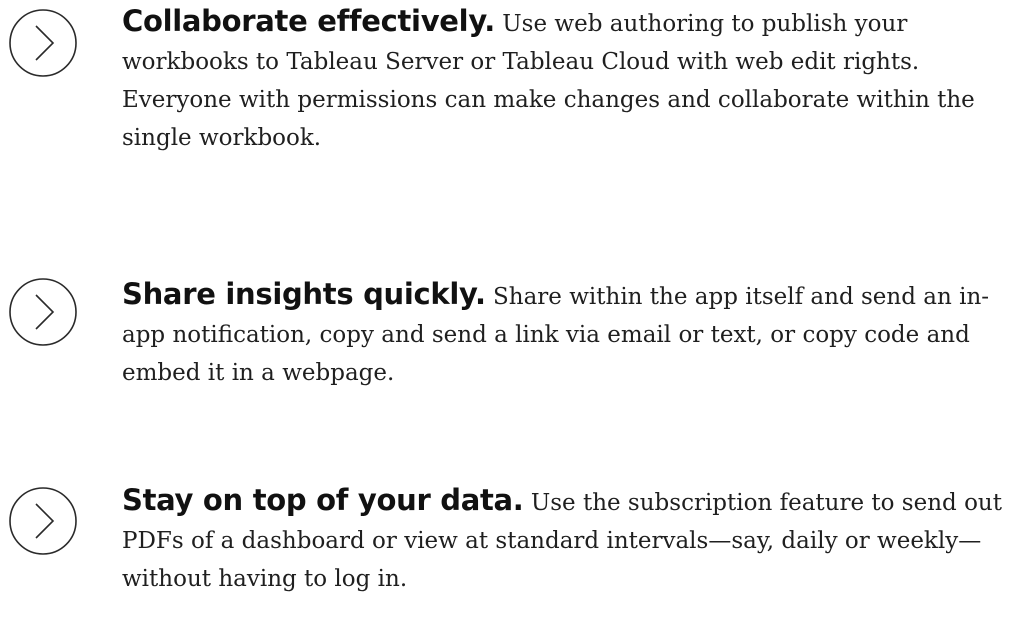 The height and width of the screenshot is (631, 1031). What do you see at coordinates (323, 500) in the screenshot?
I see `feature-heading: Stay on top of your data.` at bounding box center [323, 500].